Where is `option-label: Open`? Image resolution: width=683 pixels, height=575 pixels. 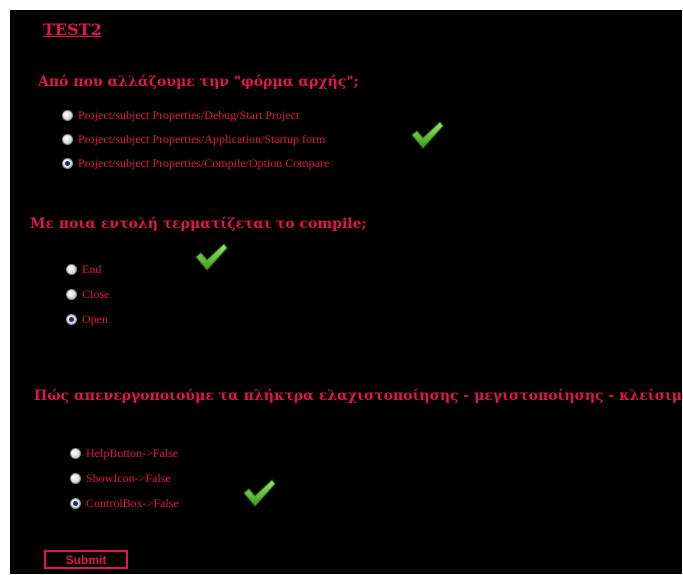
option-label: Open is located at coordinates (95, 319).